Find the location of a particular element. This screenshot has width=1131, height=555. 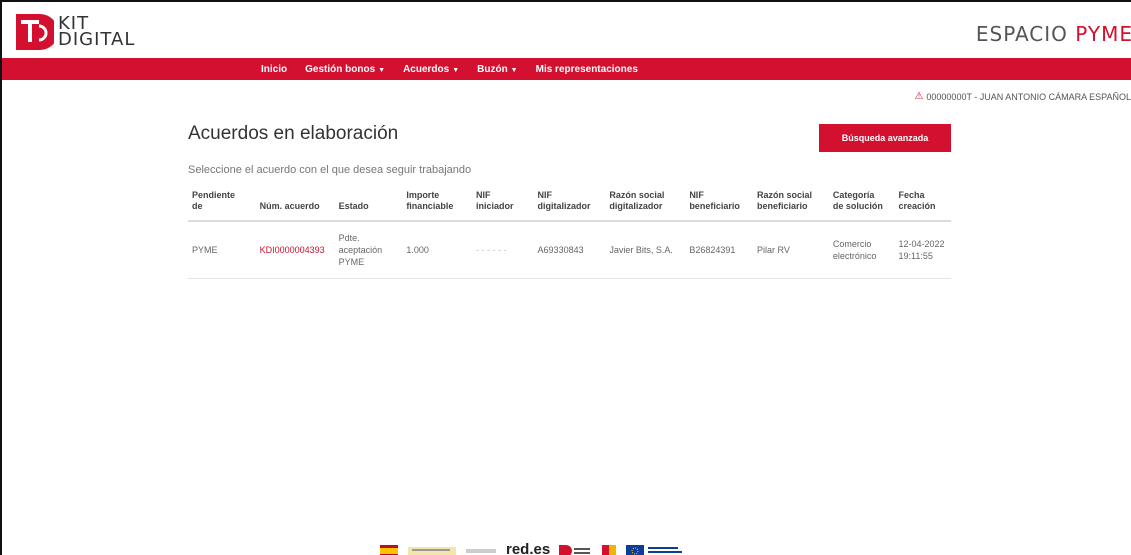

column-header: Núm. acuerdo is located at coordinates (293, 205).